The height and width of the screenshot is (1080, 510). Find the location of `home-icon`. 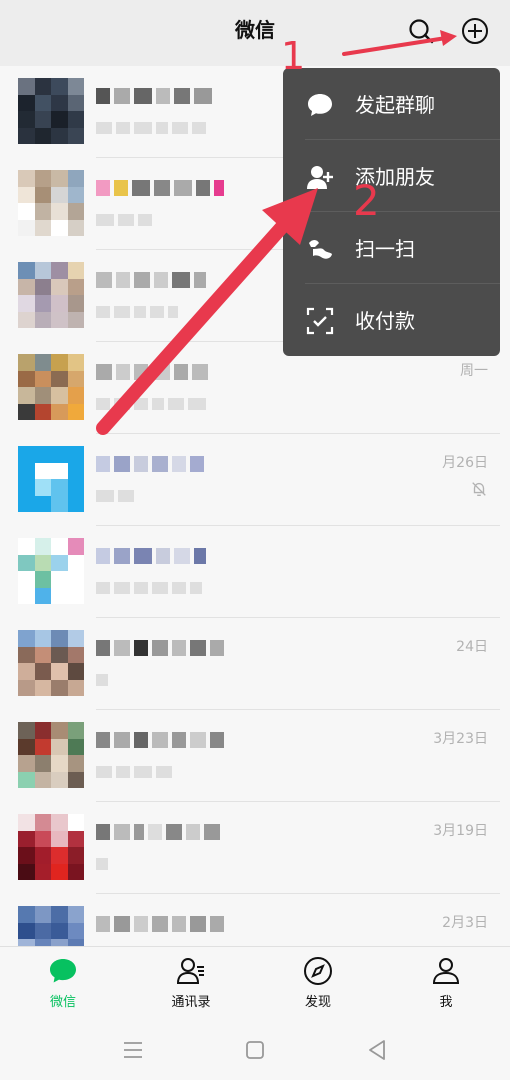

home-icon is located at coordinates (255, 1050).